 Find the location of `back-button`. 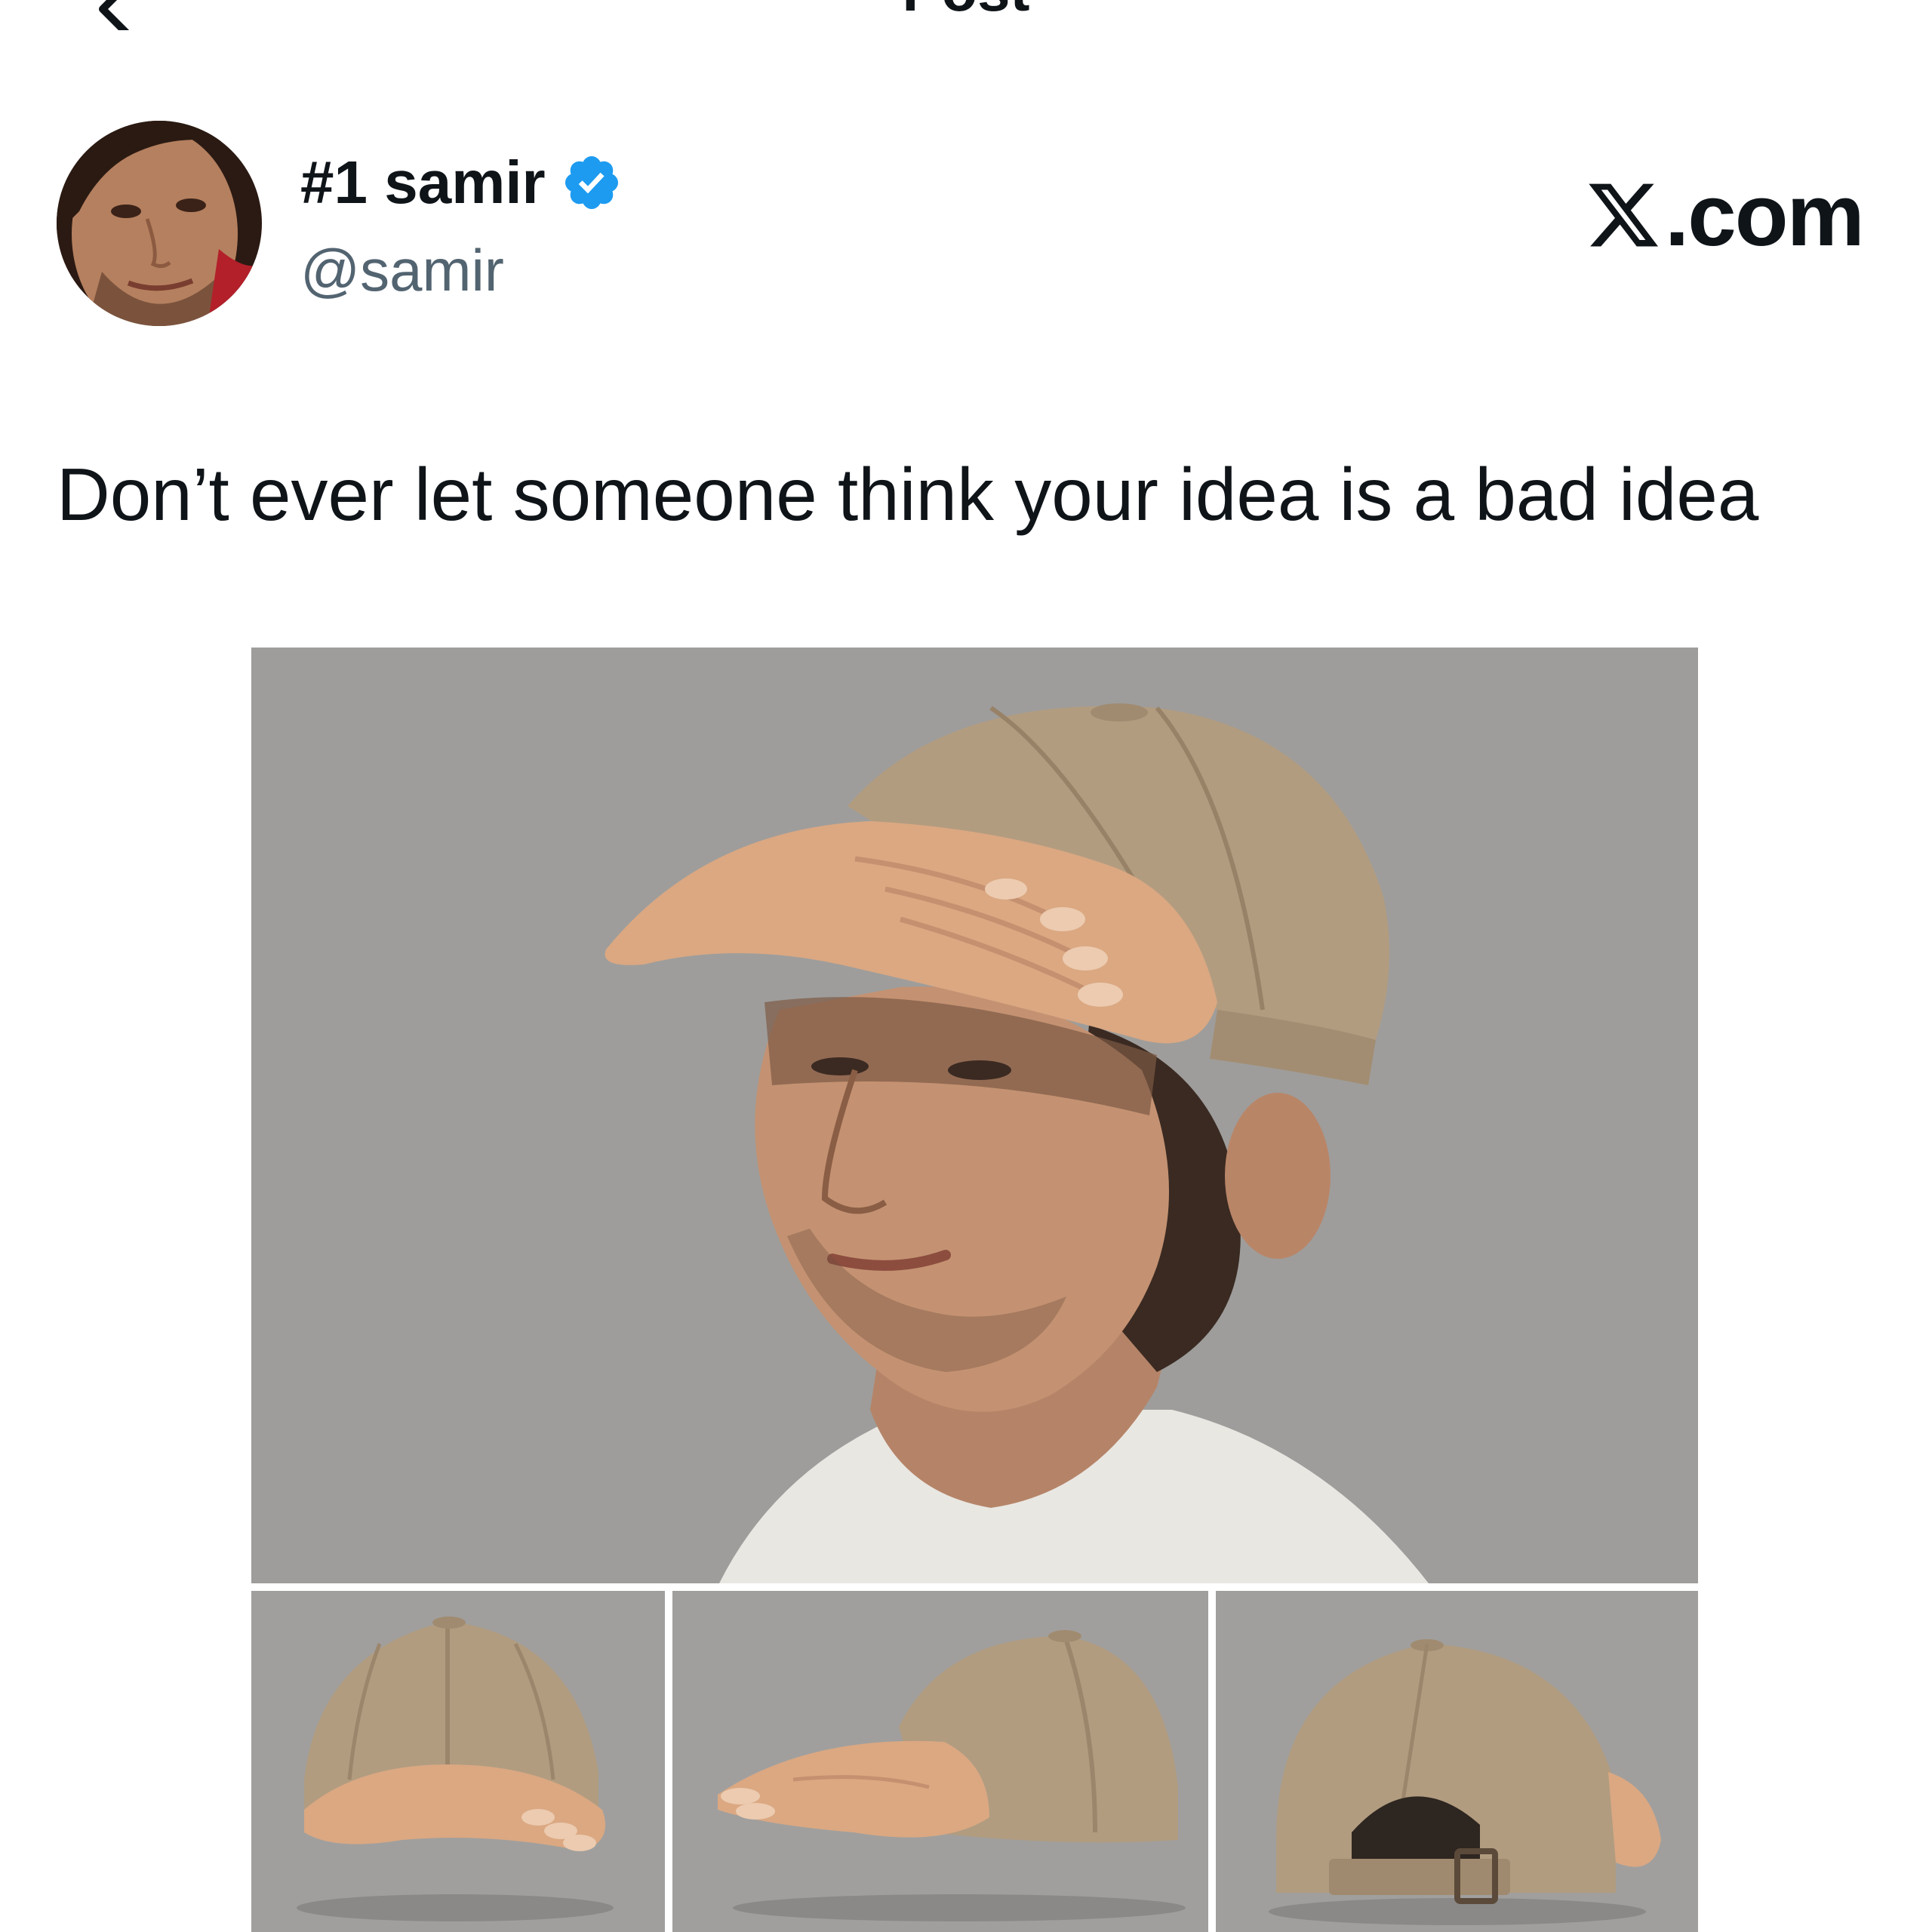

back-button is located at coordinates (115, 22).